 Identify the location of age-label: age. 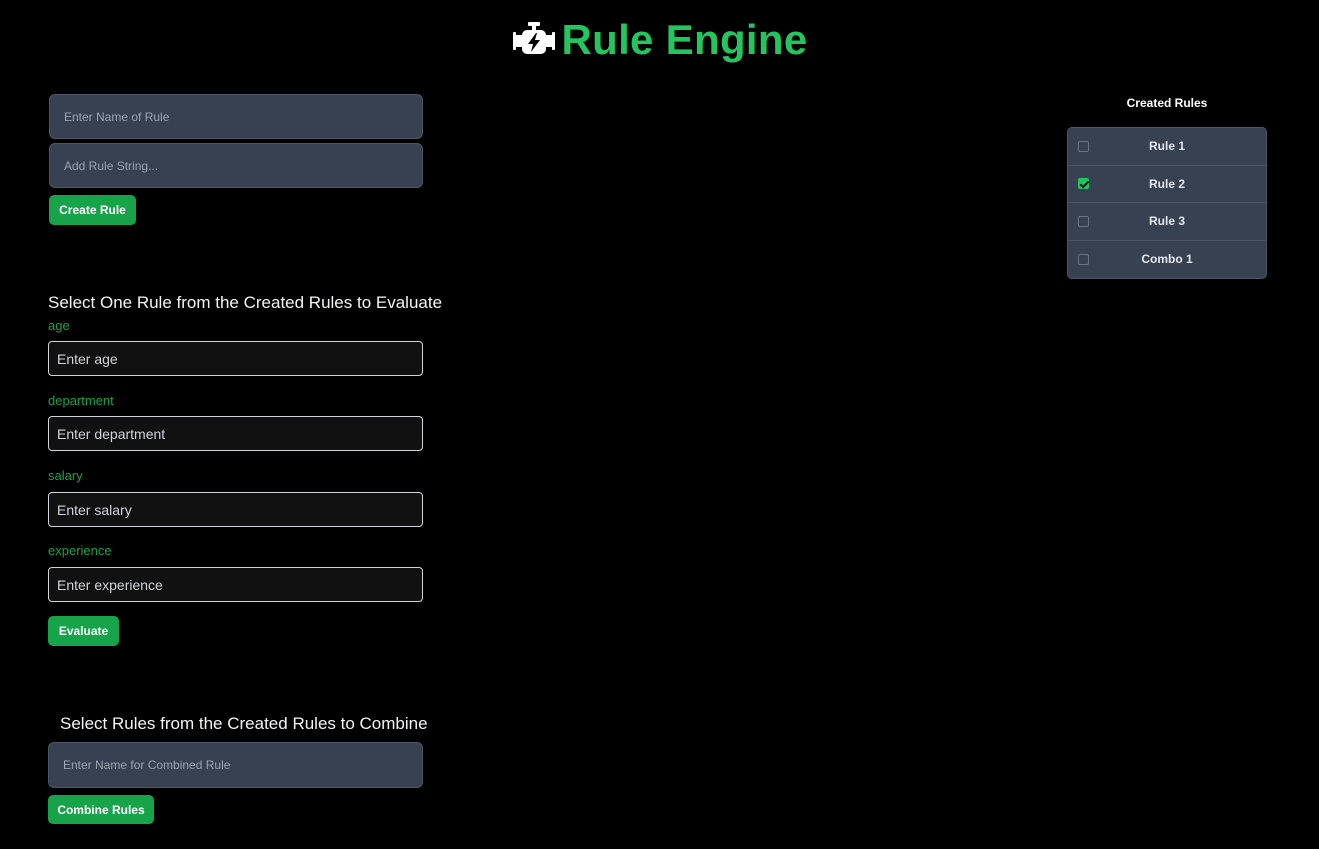
(59, 325).